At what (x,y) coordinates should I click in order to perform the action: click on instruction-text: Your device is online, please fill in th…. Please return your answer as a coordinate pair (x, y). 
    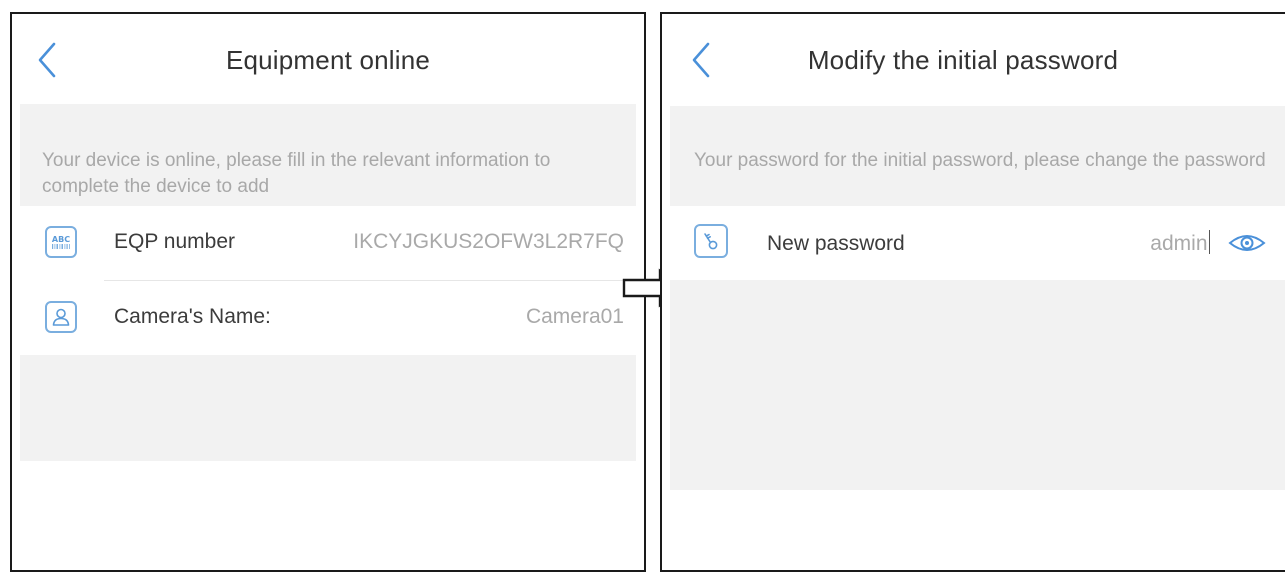
    Looking at the image, I should click on (296, 173).